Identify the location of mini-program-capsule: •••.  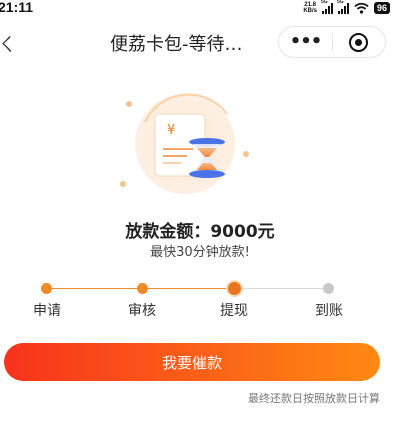
(332, 42).